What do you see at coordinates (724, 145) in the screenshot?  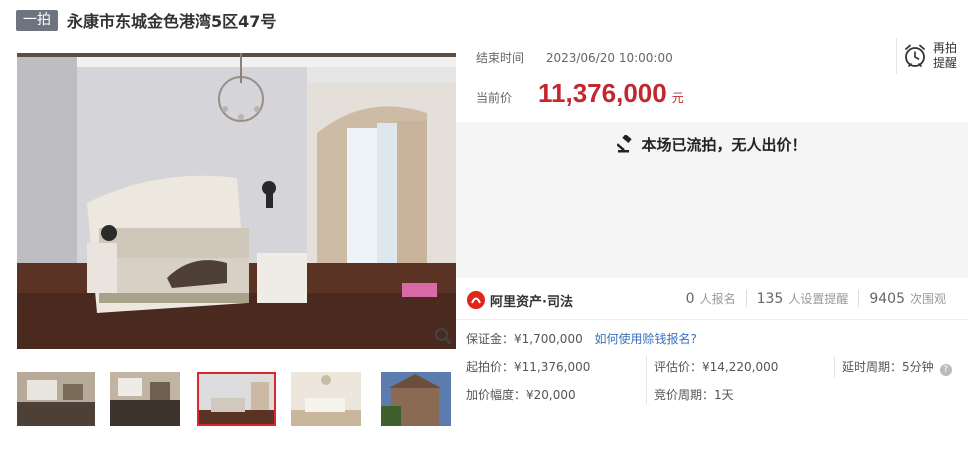 I see `auction-result-text: 本场已流拍，无人出价！` at bounding box center [724, 145].